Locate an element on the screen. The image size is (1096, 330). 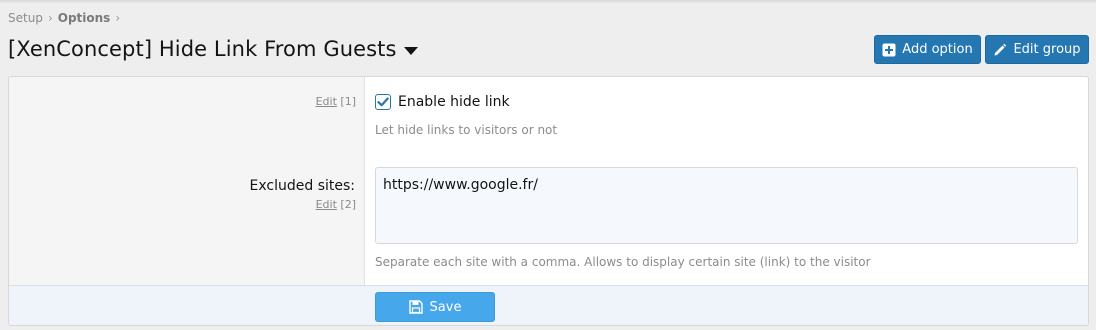
option-meta-1: Edit [1] is located at coordinates (336, 101).